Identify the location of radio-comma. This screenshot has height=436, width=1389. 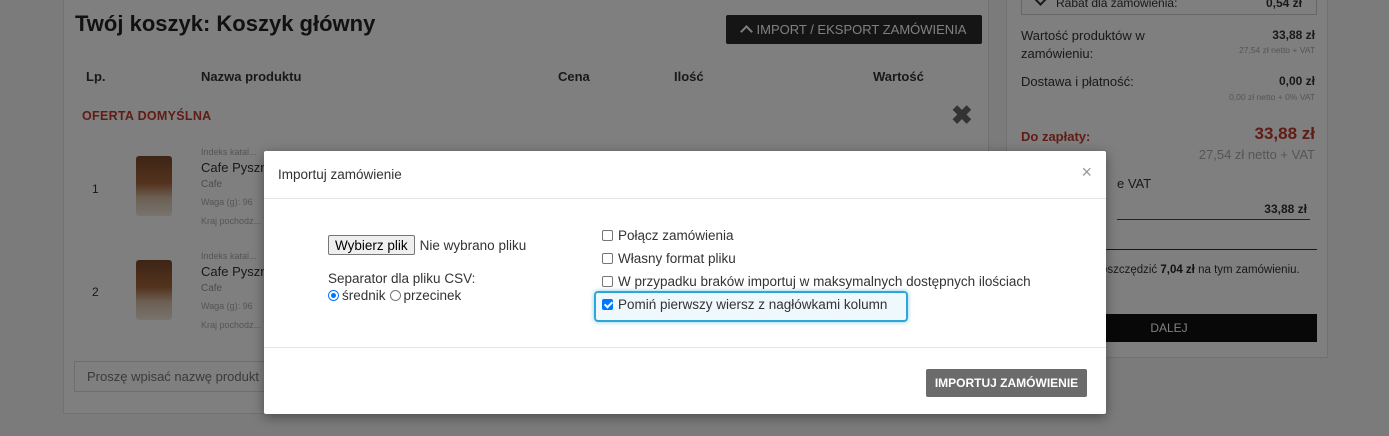
(395, 295).